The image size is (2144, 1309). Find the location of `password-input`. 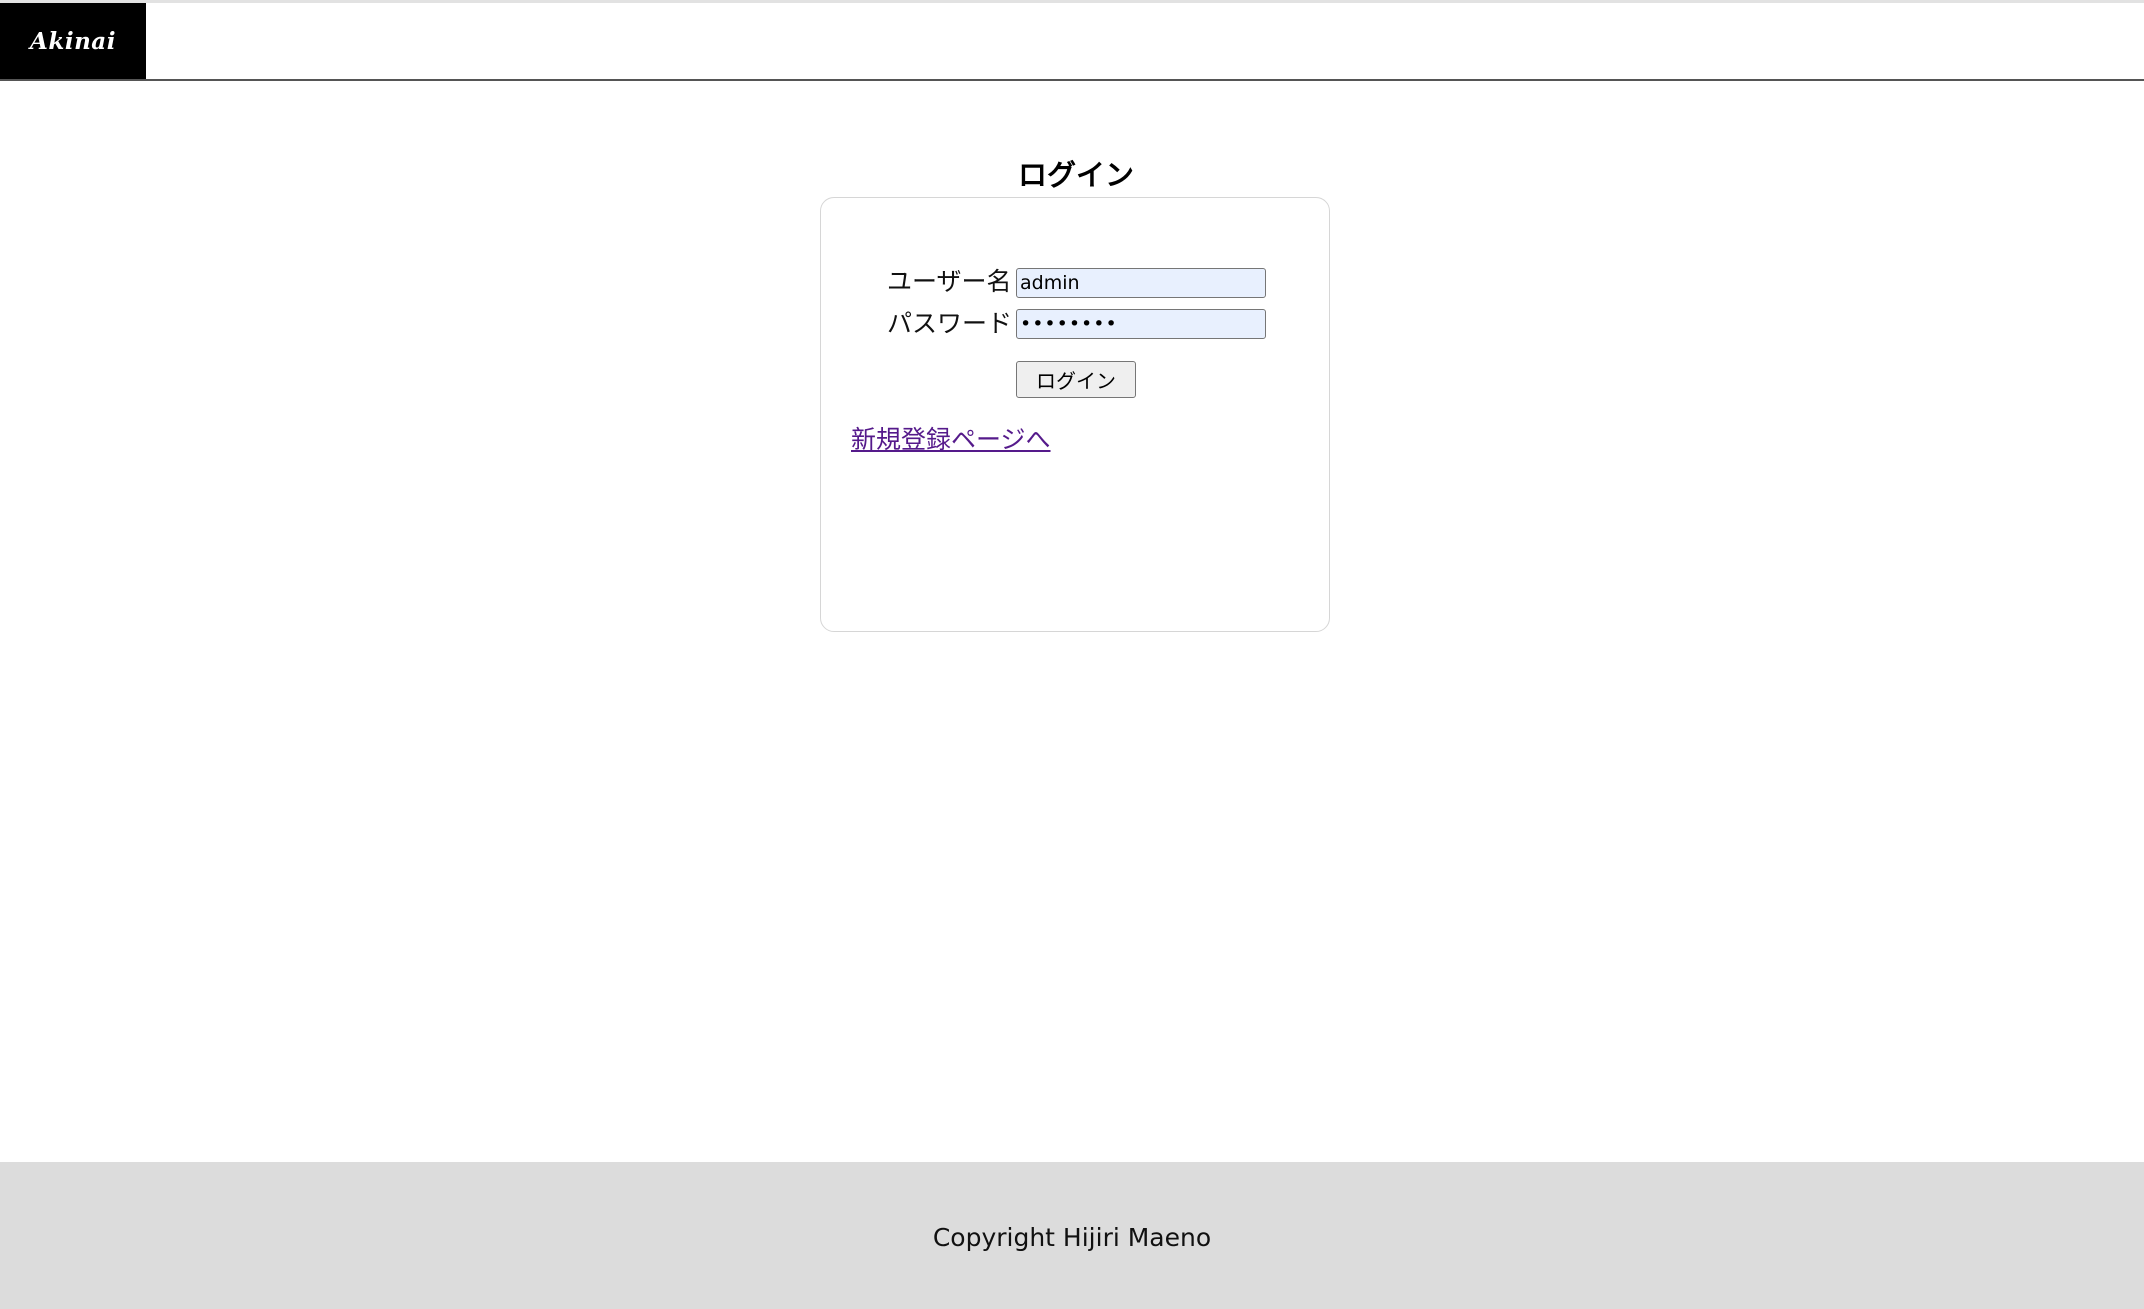

password-input is located at coordinates (1141, 324).